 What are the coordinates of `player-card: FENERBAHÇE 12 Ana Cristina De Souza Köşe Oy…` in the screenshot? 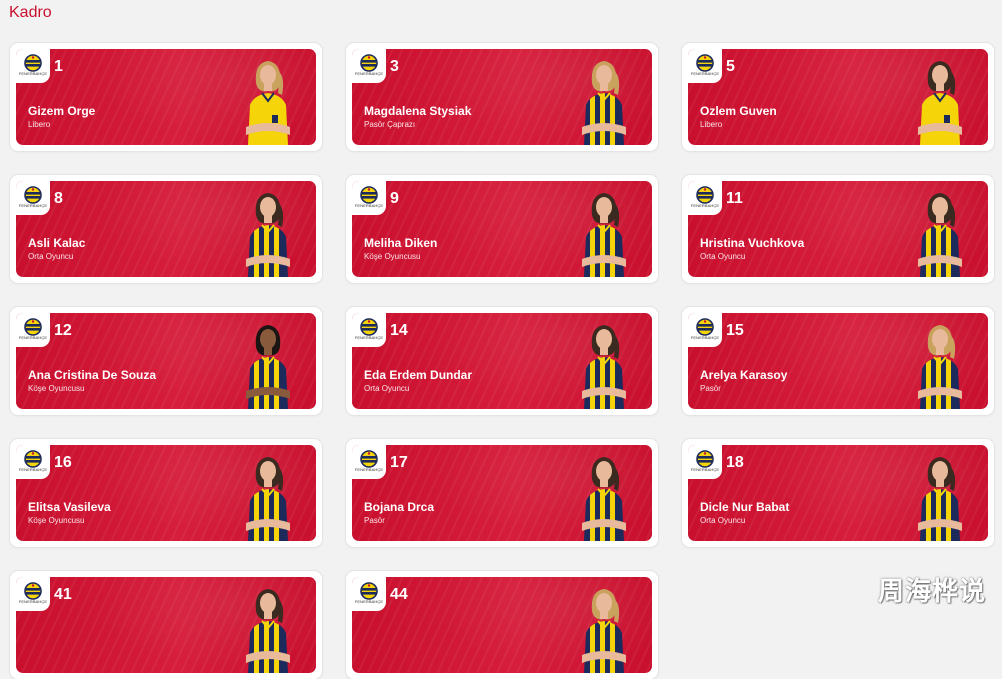 It's located at (166, 361).